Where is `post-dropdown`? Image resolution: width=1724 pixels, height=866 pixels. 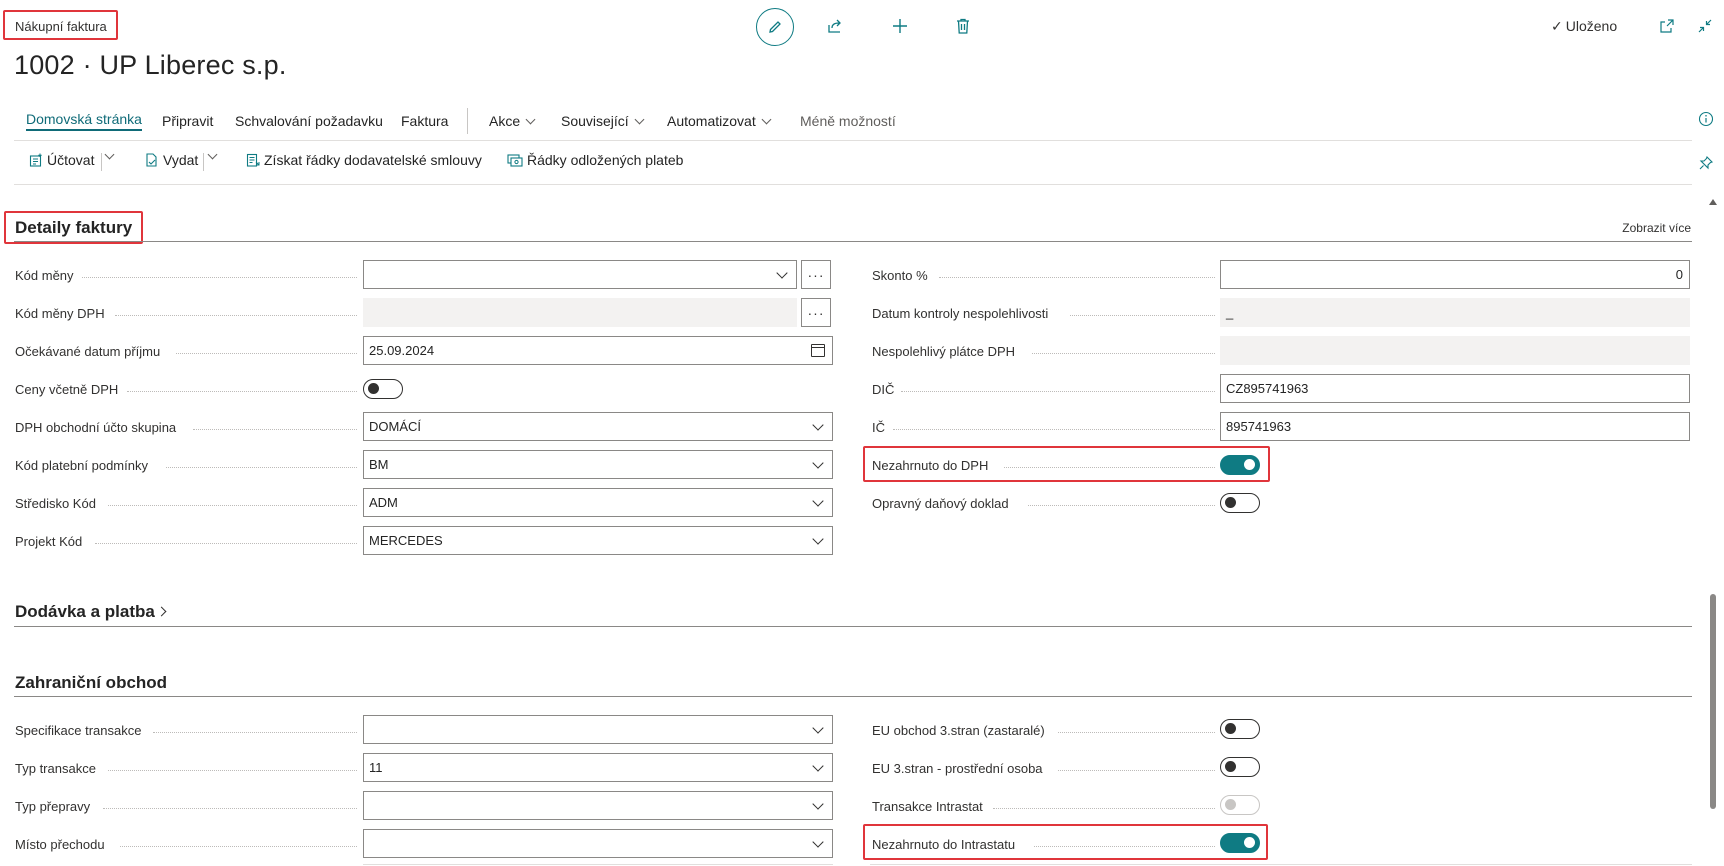
post-dropdown is located at coordinates (109, 155).